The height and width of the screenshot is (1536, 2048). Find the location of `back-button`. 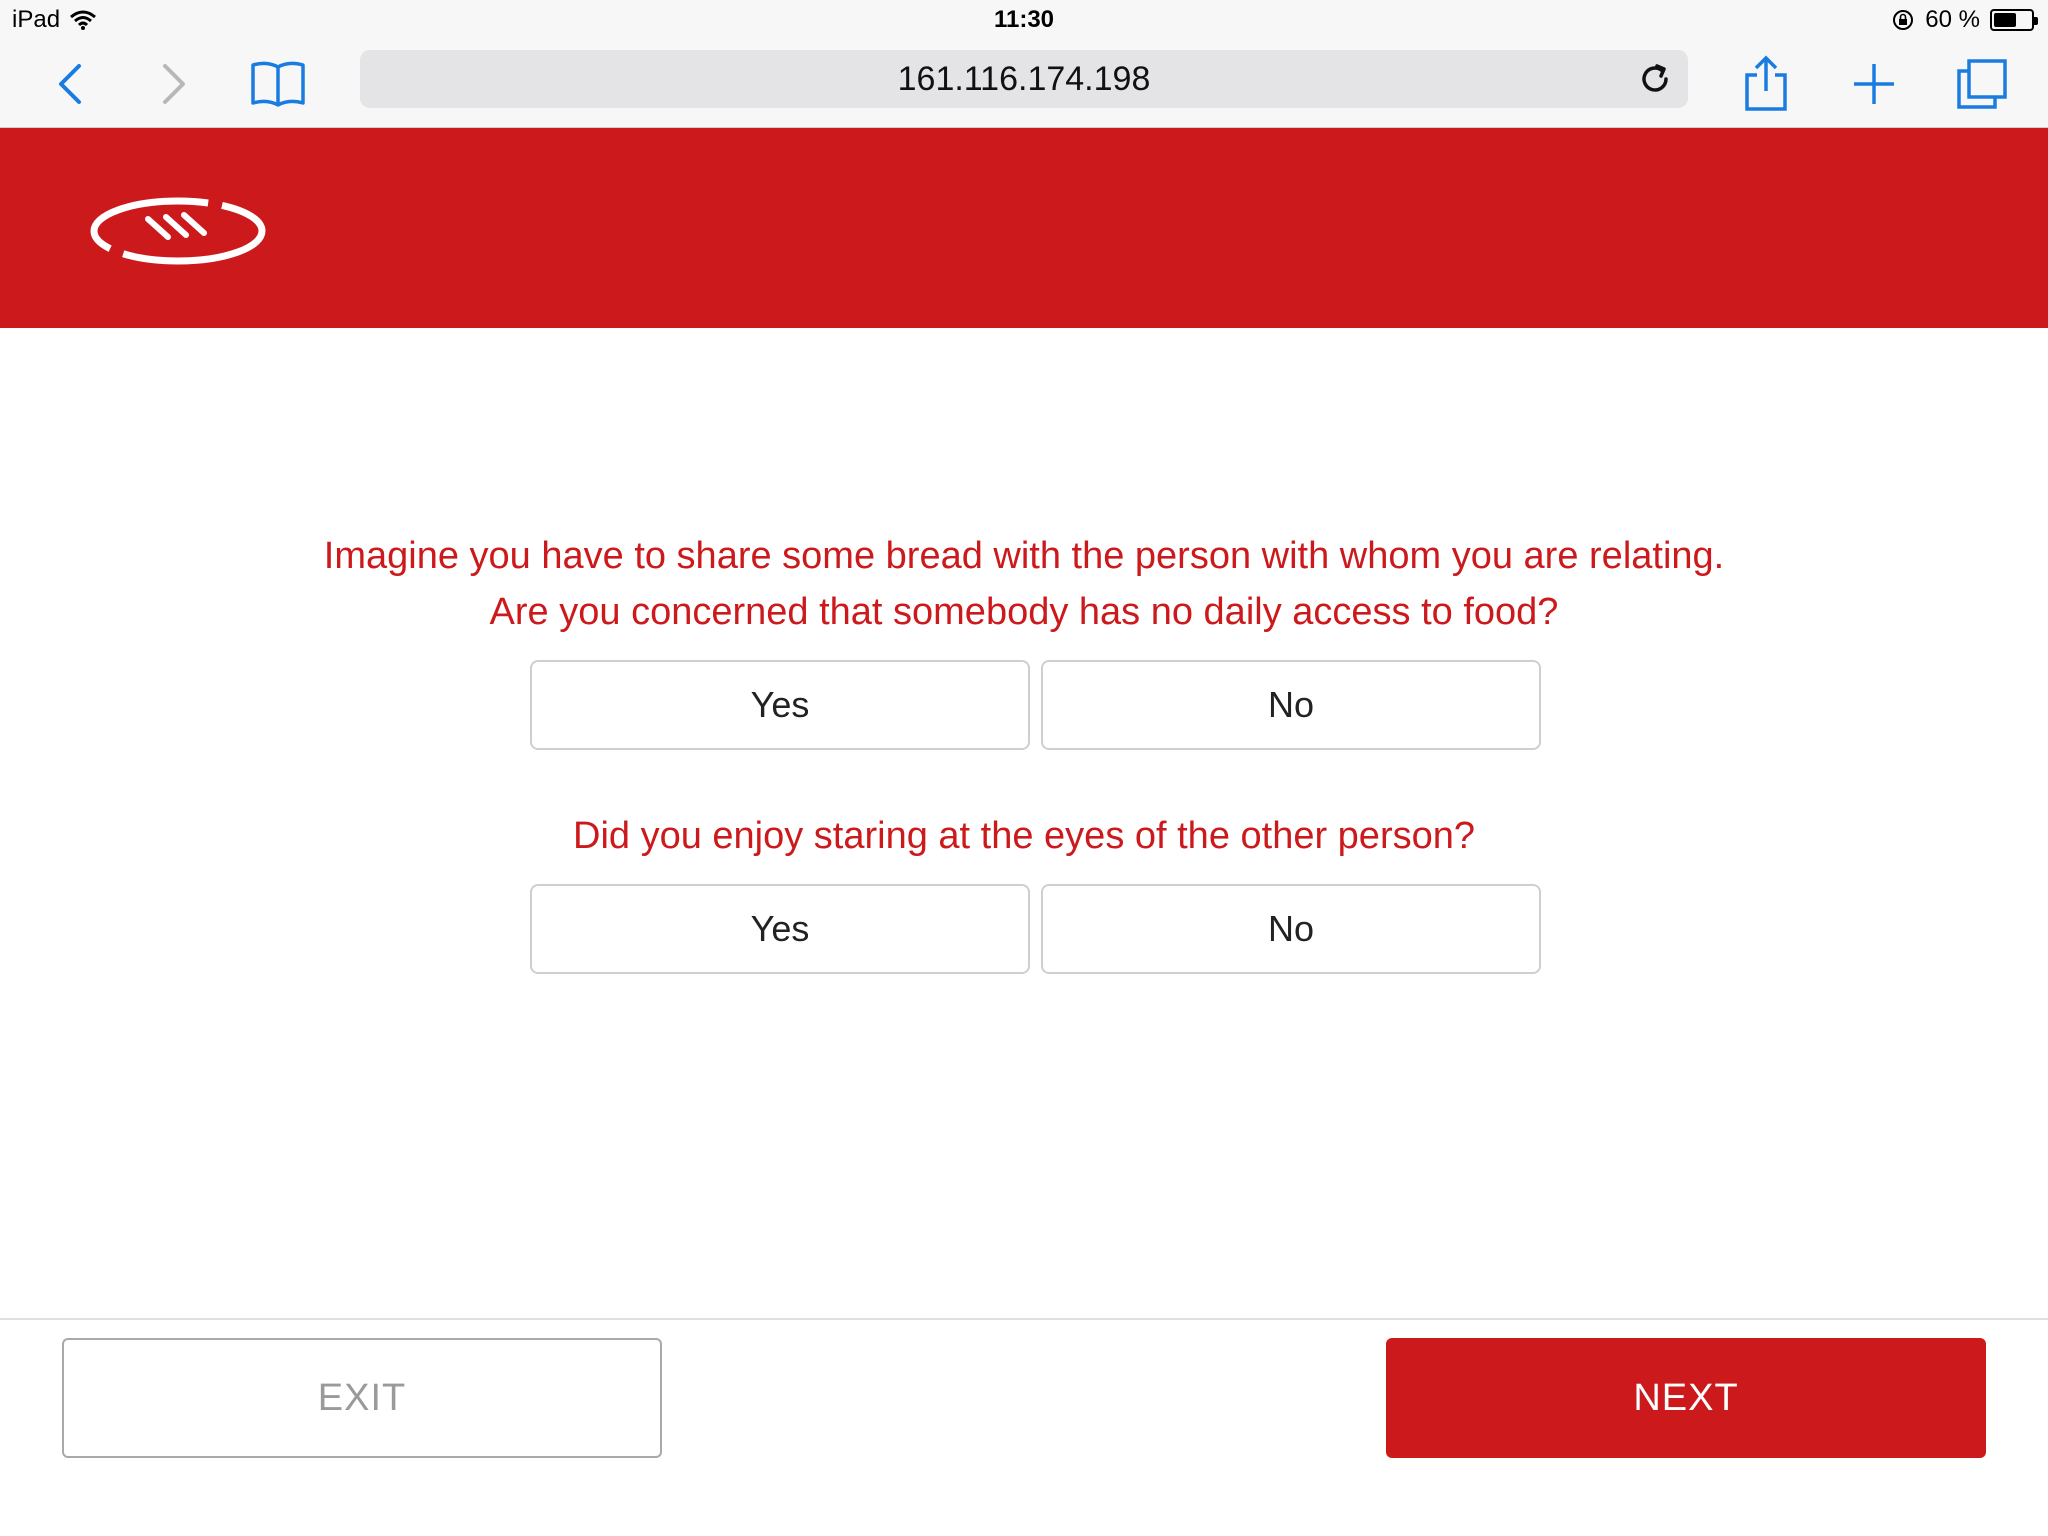

back-button is located at coordinates (70, 84).